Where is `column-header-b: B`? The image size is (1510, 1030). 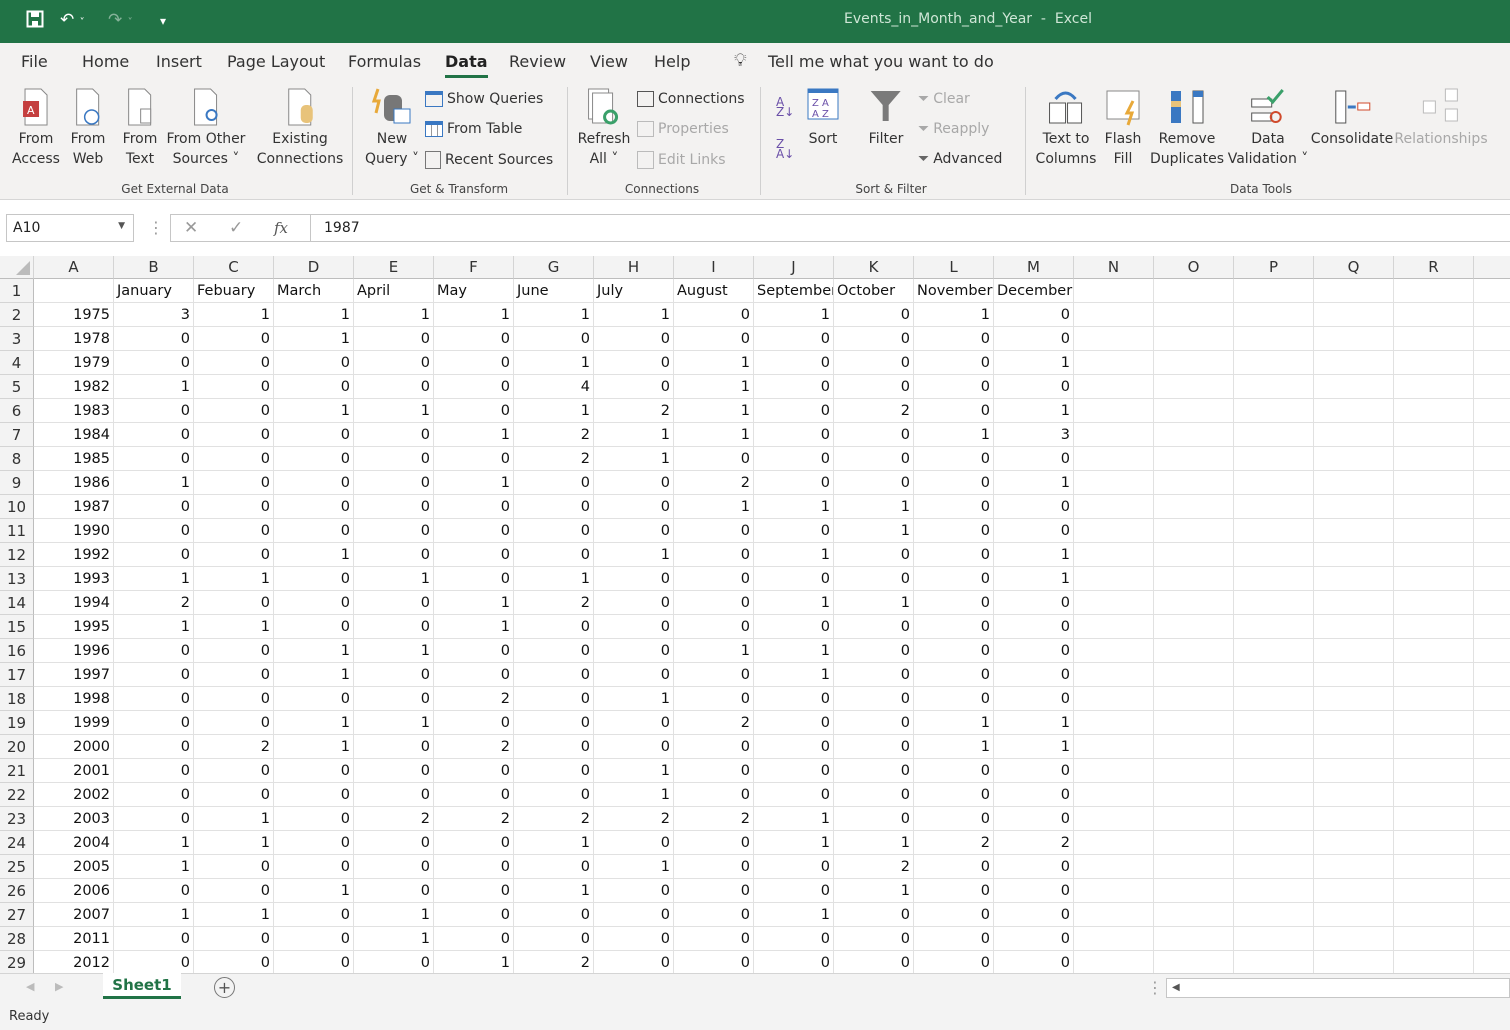
column-header-b: B is located at coordinates (154, 267).